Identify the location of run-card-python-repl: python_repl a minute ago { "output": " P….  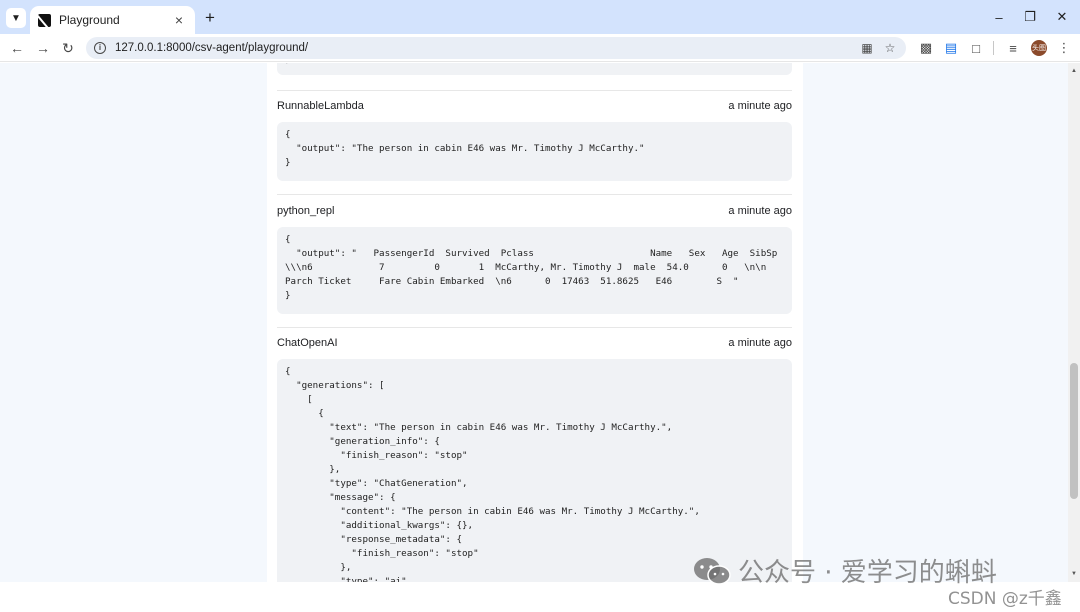
(534, 257).